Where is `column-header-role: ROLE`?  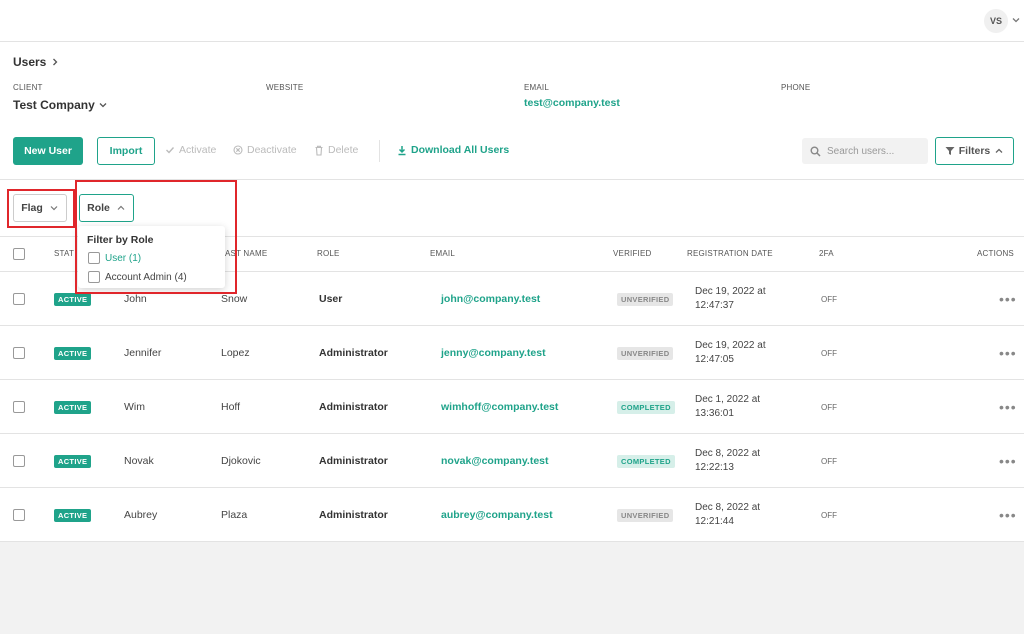 column-header-role: ROLE is located at coordinates (328, 253).